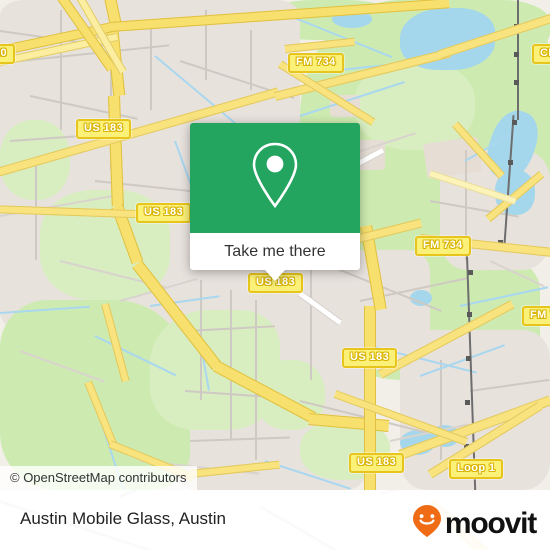  I want to click on popup-header, so click(275, 178).